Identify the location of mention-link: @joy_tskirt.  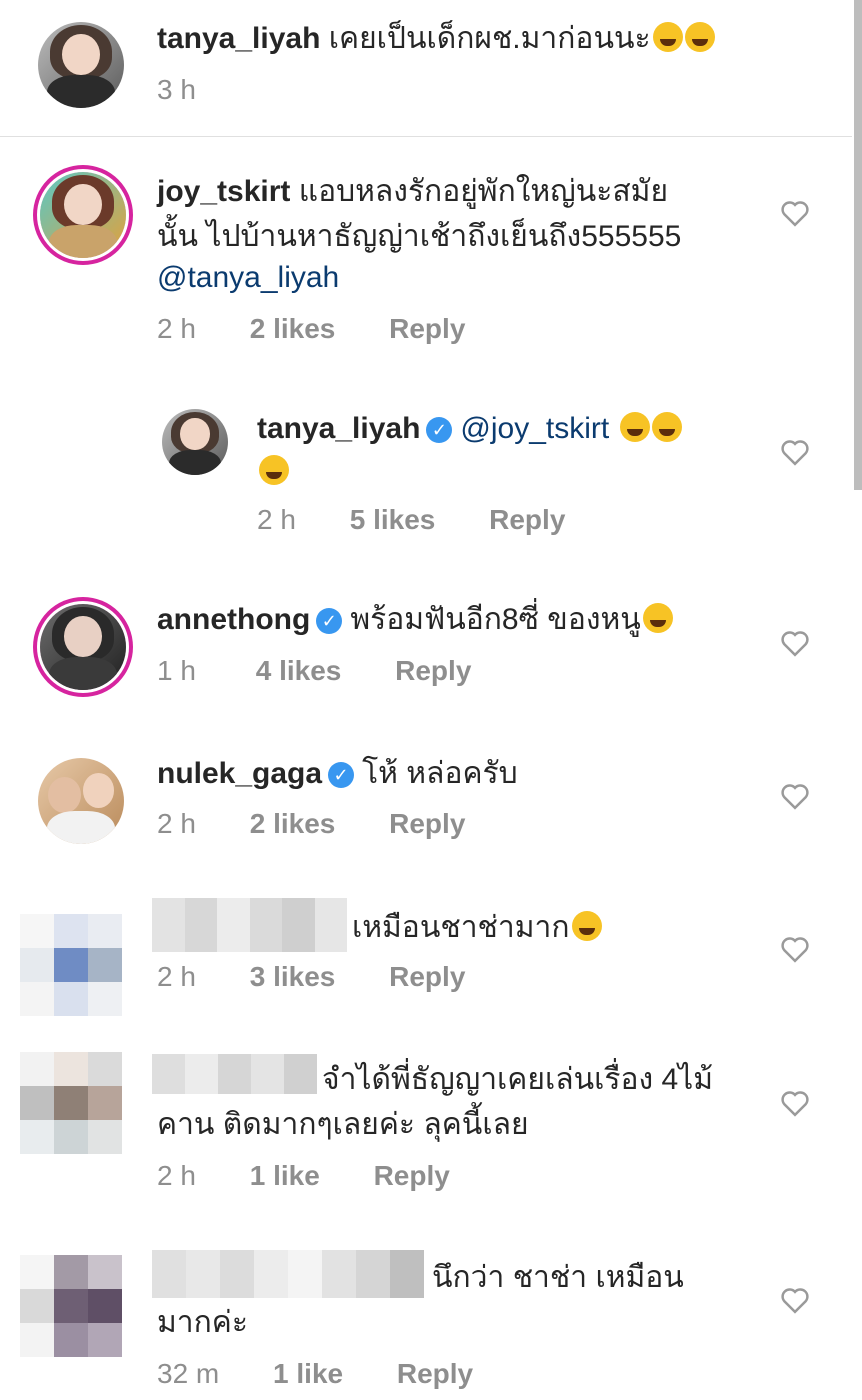
(534, 428).